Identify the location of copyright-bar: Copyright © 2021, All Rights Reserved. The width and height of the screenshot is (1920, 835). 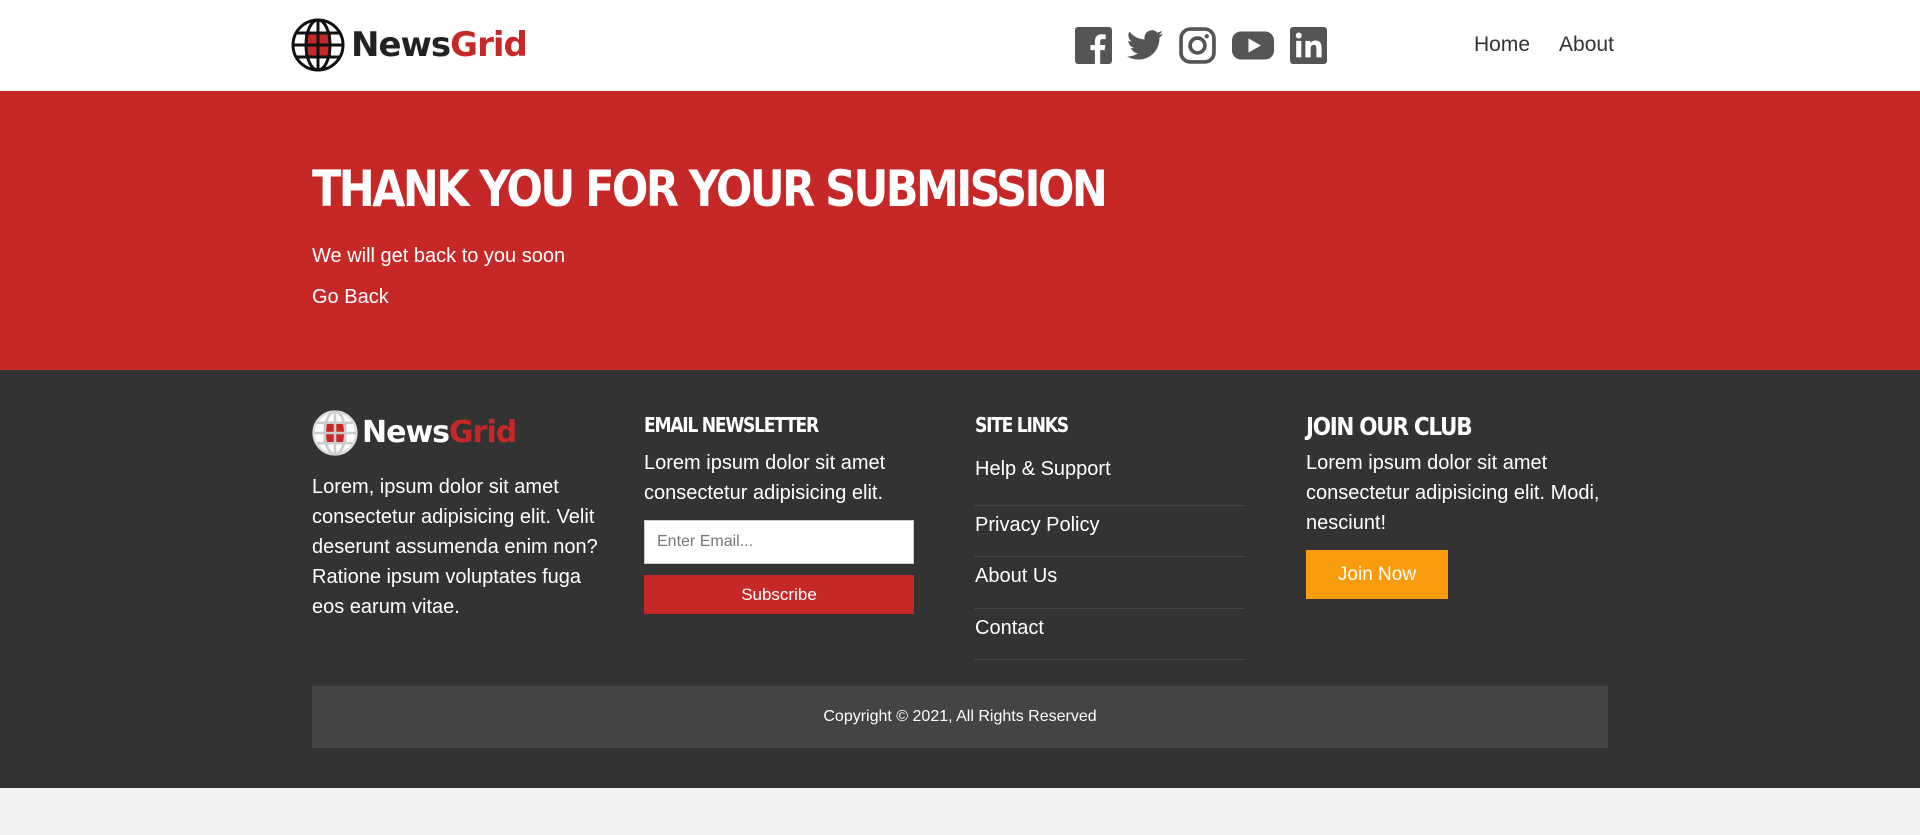
(960, 717).